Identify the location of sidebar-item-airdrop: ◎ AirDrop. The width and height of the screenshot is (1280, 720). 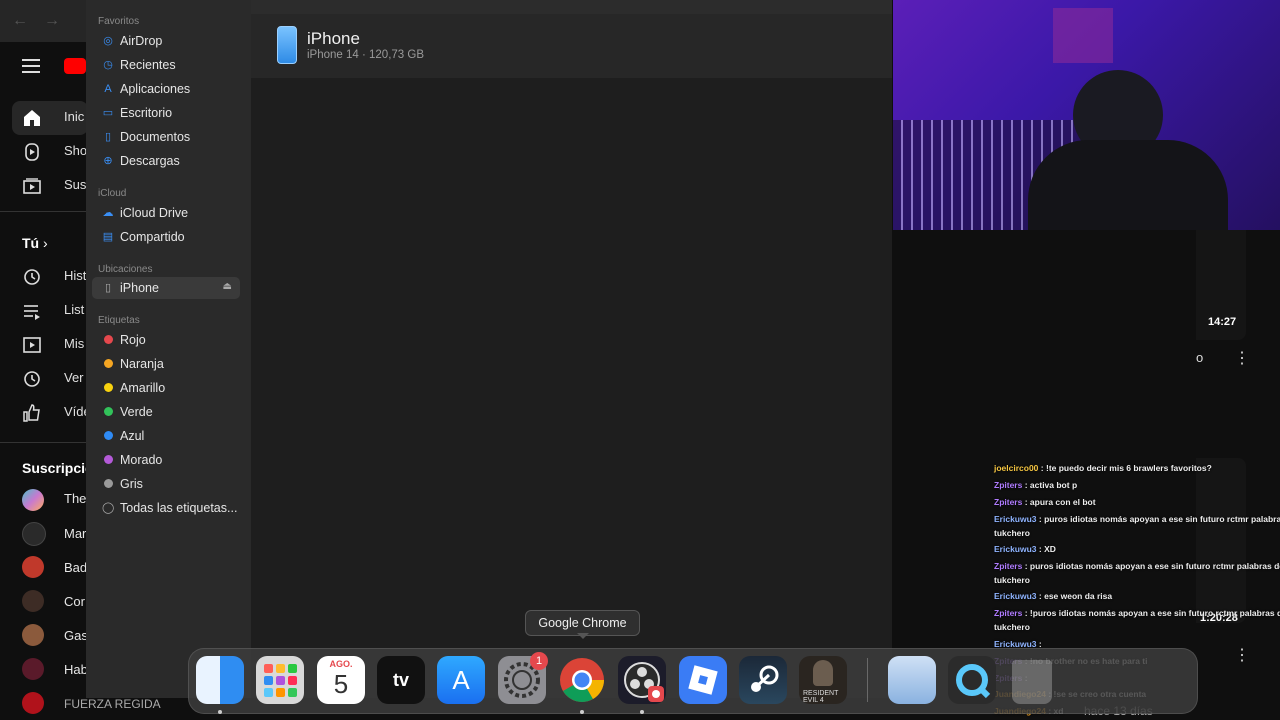
(166, 41).